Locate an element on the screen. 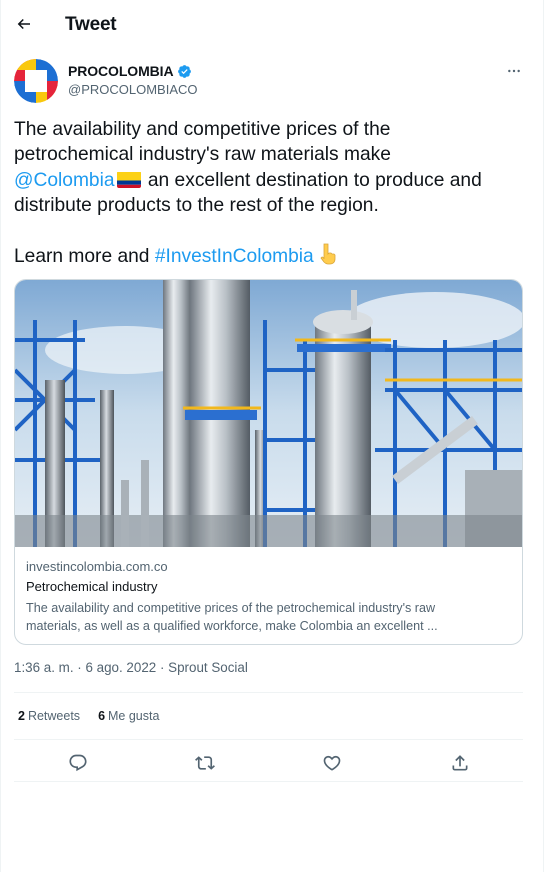 This screenshot has height=872, width=544. tweet-stats: 2 Retweets 6 Me gusta is located at coordinates (88, 716).